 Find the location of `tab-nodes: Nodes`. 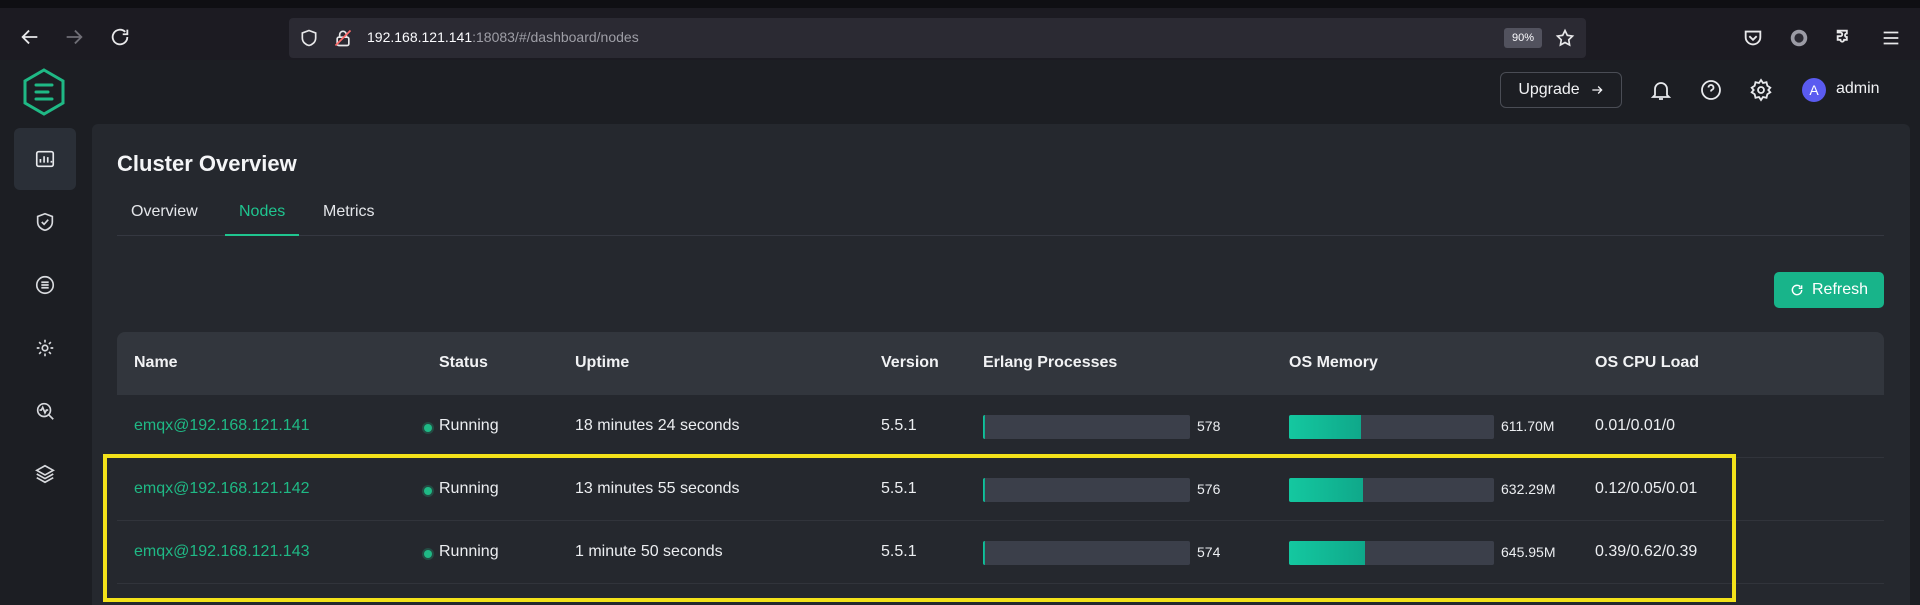

tab-nodes: Nodes is located at coordinates (262, 216).